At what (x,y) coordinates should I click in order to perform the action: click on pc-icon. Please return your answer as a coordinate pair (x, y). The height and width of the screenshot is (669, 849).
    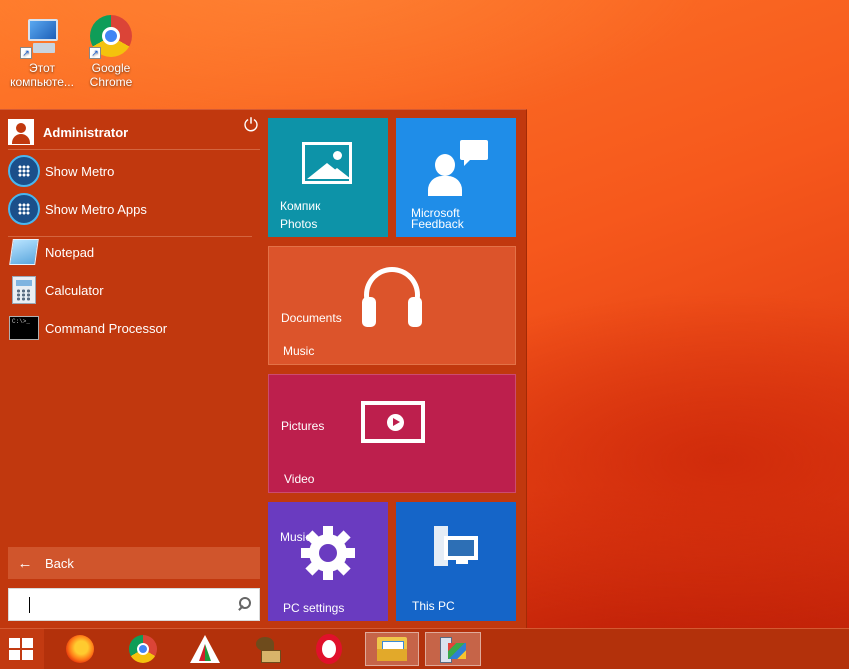
    Looking at the image, I should click on (453, 649).